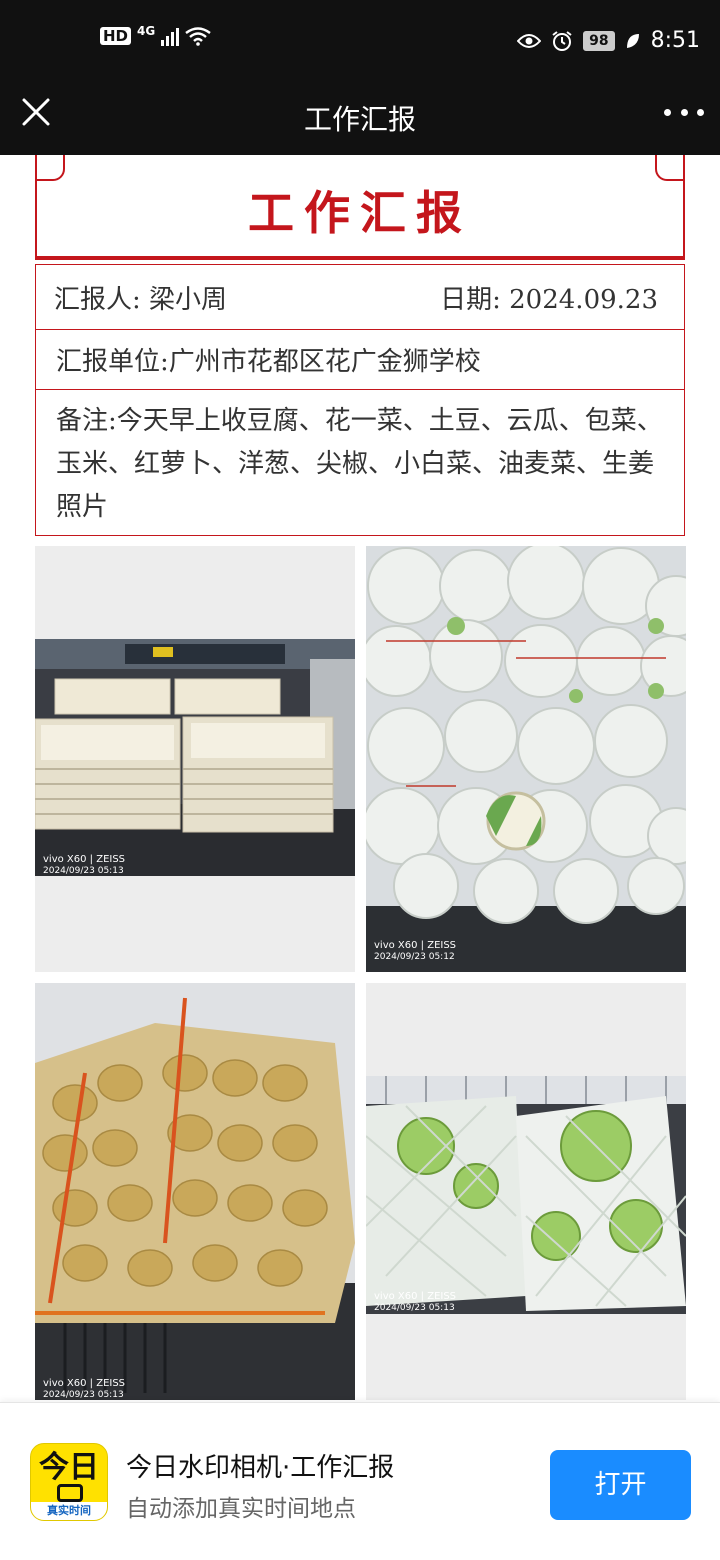 The width and height of the screenshot is (720, 1560). What do you see at coordinates (360, 213) in the screenshot?
I see `report-title: 工作汇报` at bounding box center [360, 213].